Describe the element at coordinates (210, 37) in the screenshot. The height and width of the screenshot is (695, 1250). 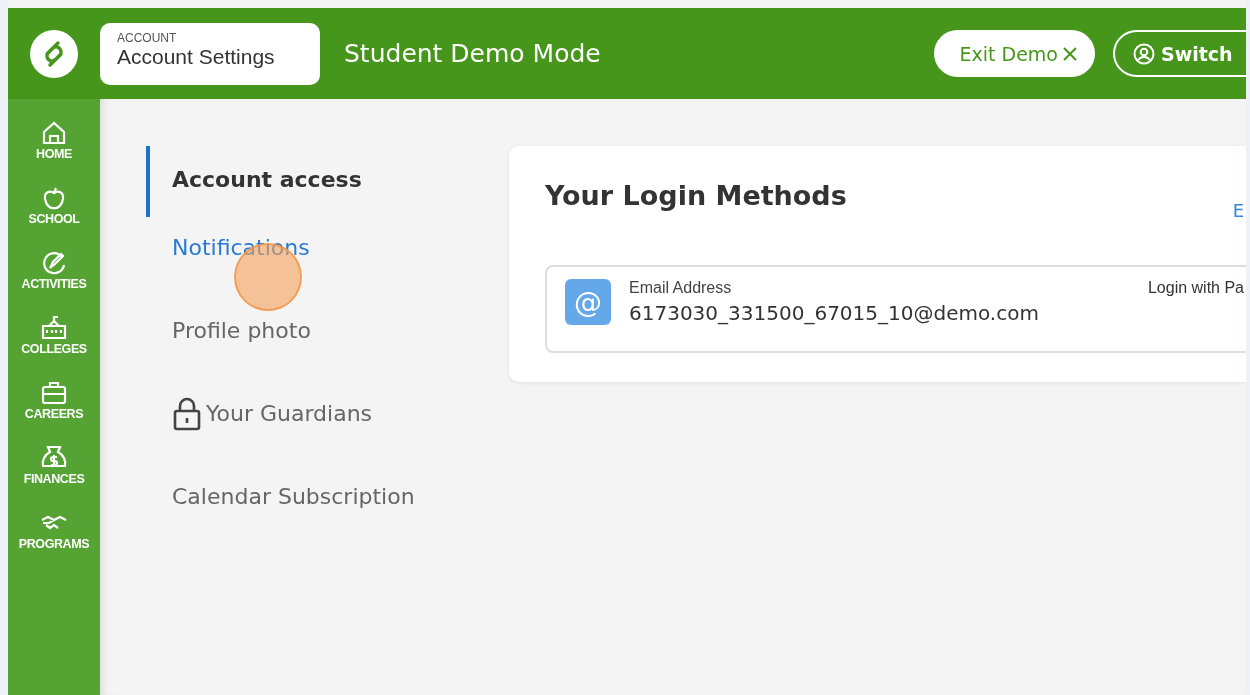
I see `breadcrumb-section: ACCOUNT` at that location.